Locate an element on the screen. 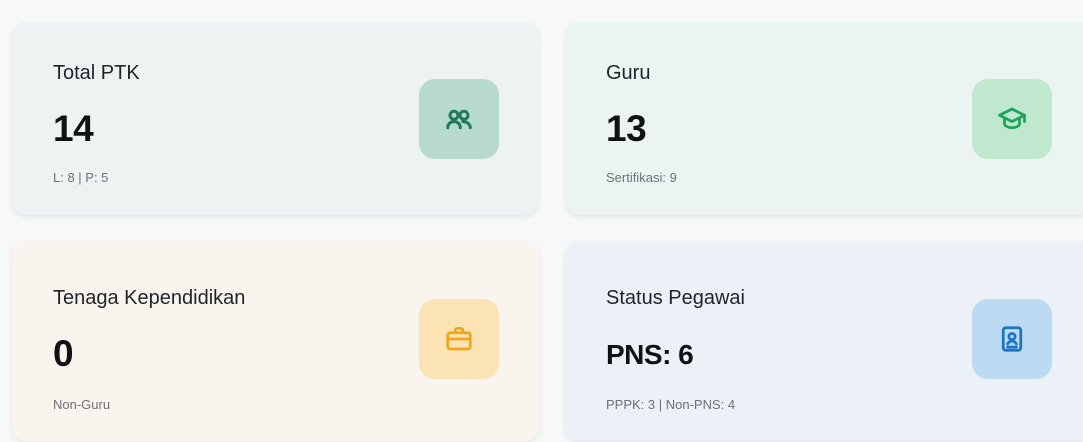 This screenshot has width=1083, height=442. card-subtext: Sertifikasi: 9 is located at coordinates (641, 177).